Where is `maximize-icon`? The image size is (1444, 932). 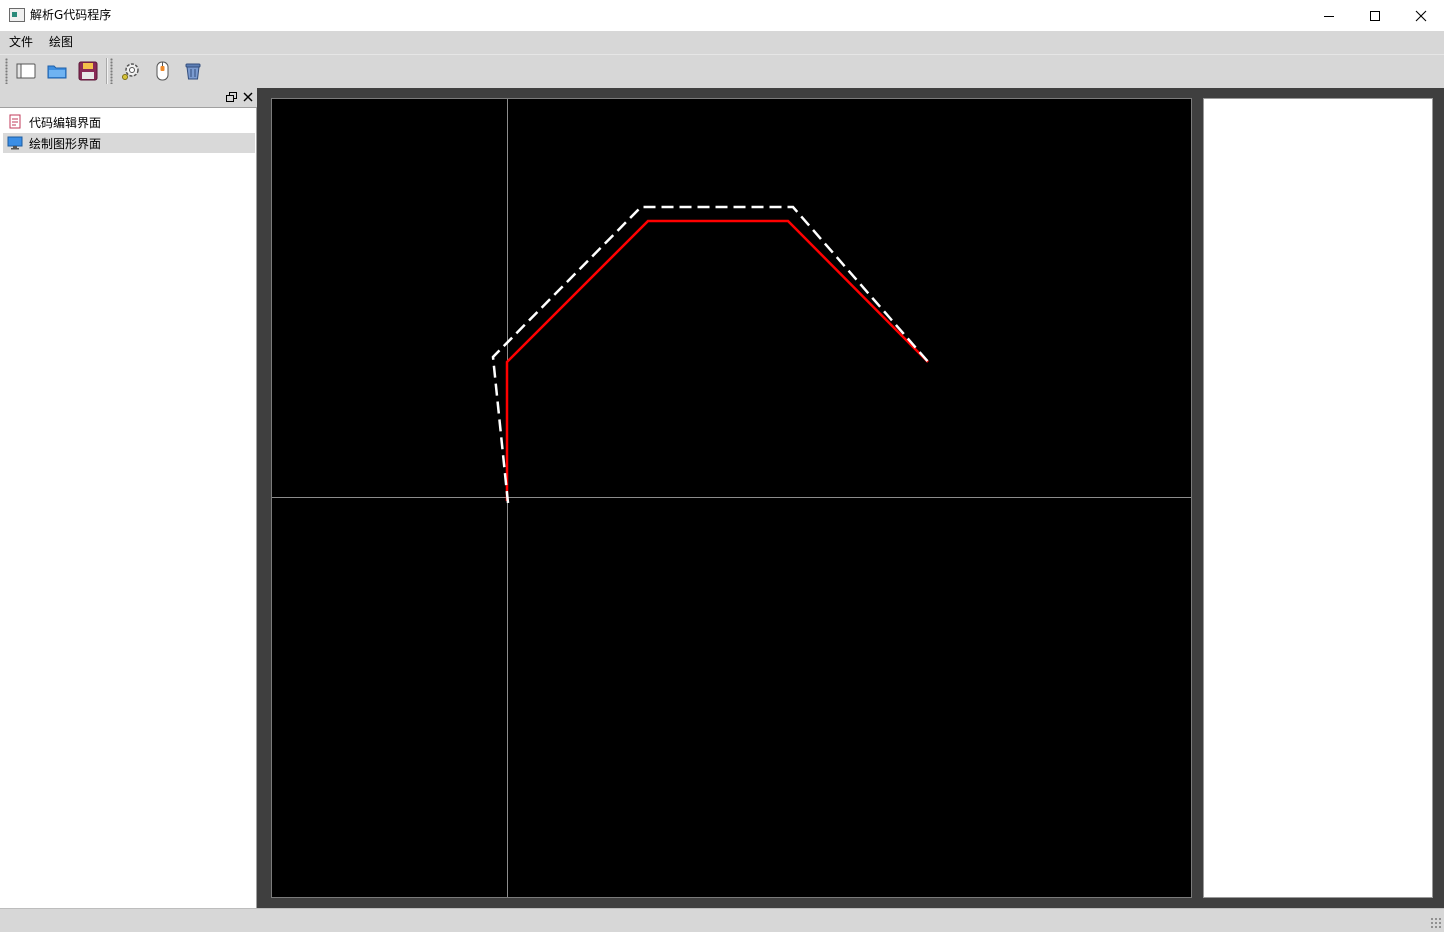 maximize-icon is located at coordinates (1375, 15).